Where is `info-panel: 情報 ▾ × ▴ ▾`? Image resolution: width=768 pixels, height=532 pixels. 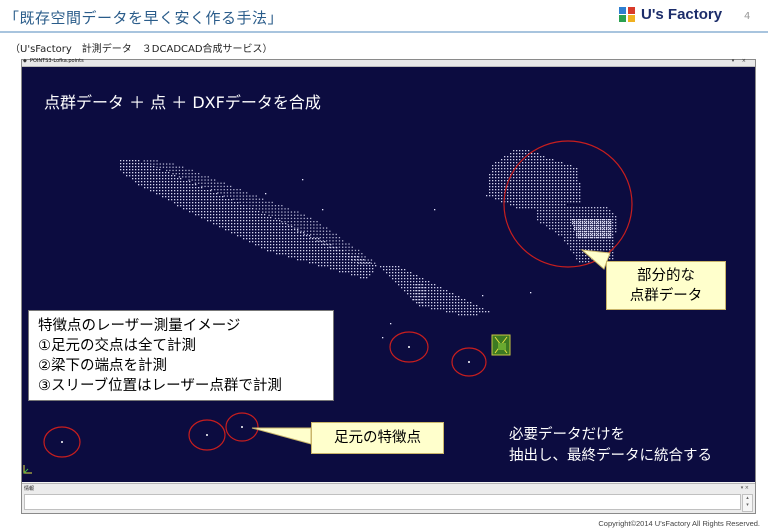 info-panel: 情報 ▾ × ▴ ▾ is located at coordinates (388, 498).